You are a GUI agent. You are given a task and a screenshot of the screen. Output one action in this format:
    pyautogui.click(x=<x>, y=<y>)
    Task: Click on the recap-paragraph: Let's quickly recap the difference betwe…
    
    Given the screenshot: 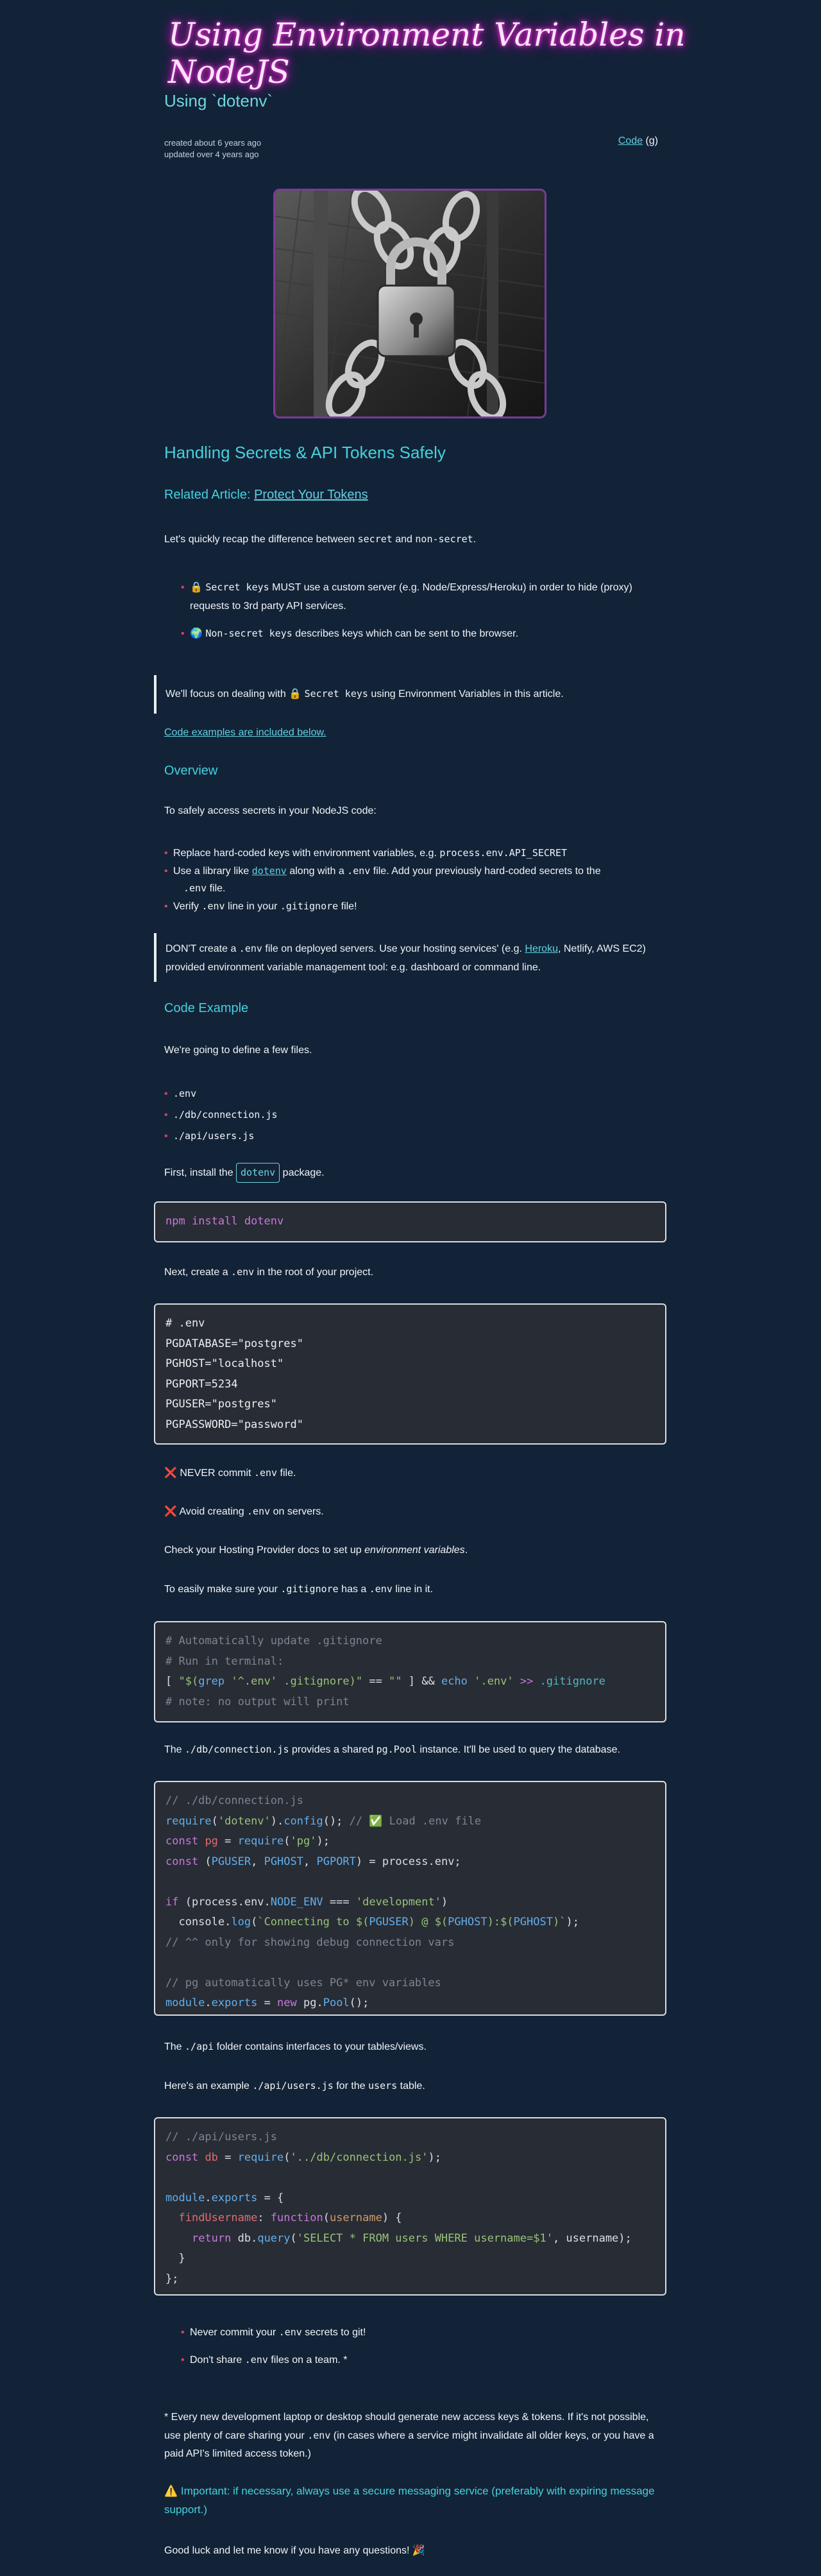 What is the action you would take?
    pyautogui.click(x=320, y=539)
    